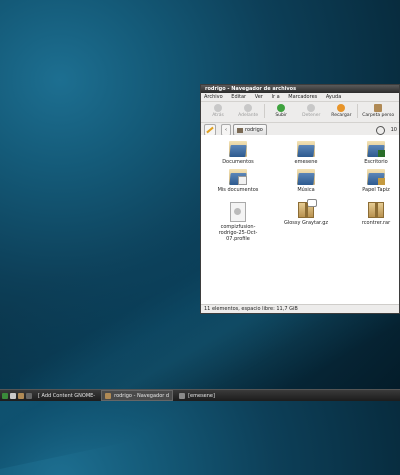  Describe the element at coordinates (259, 97) in the screenshot. I see `menu-ver: Ver` at that location.